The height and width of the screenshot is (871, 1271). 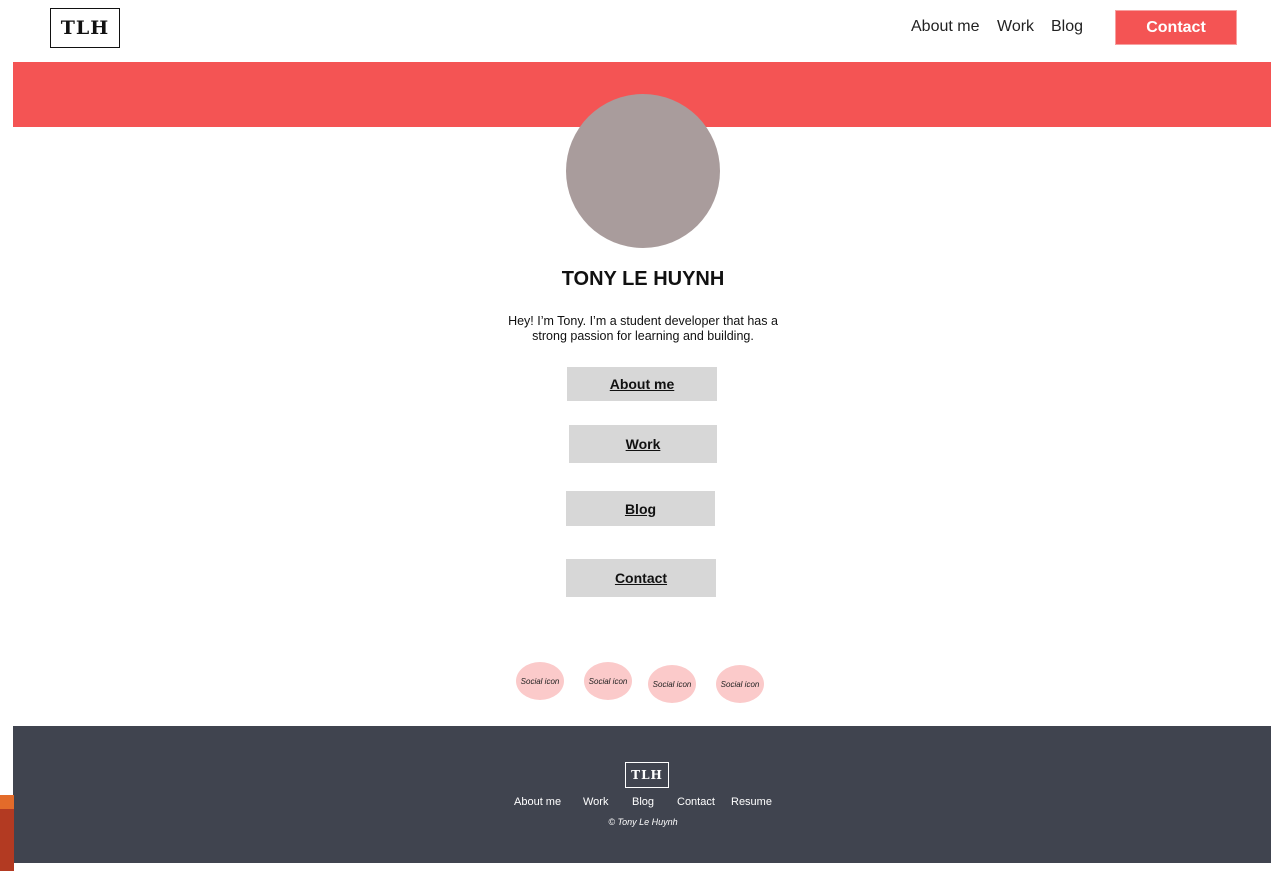 I want to click on footer-copyright: © Tony Le Huynh, so click(x=643, y=822).